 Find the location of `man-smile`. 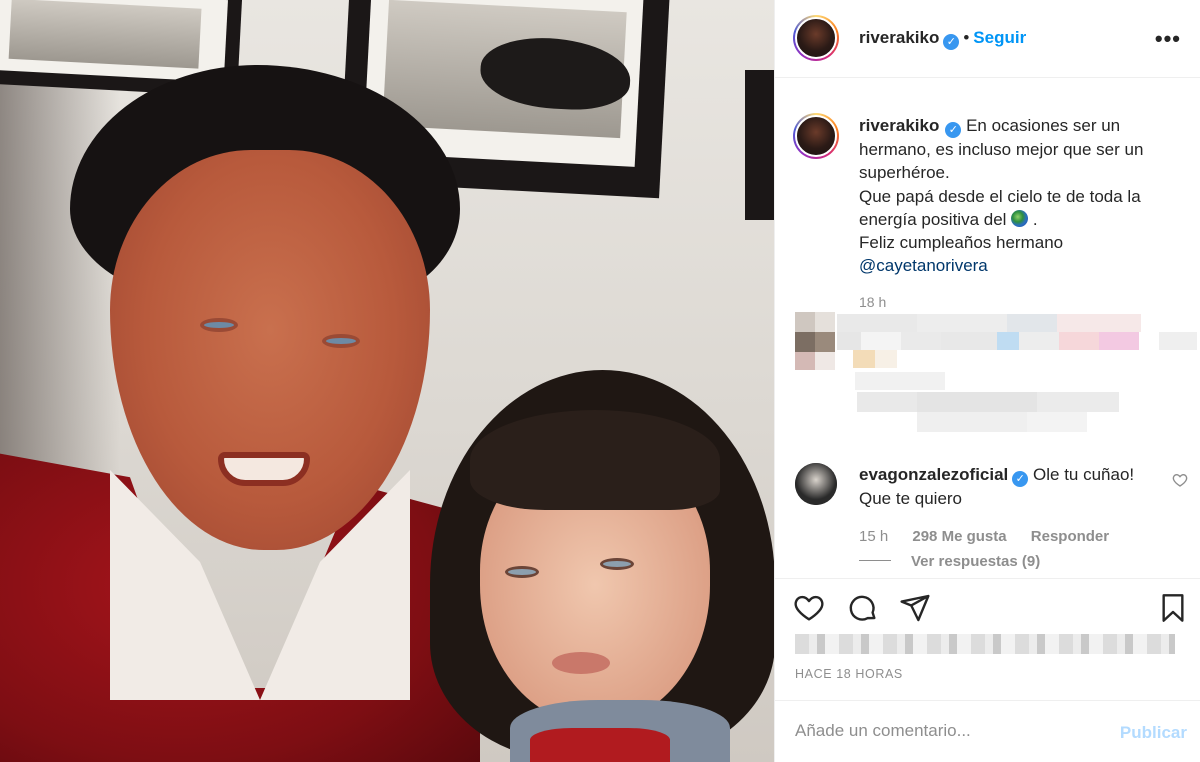

man-smile is located at coordinates (264, 469).